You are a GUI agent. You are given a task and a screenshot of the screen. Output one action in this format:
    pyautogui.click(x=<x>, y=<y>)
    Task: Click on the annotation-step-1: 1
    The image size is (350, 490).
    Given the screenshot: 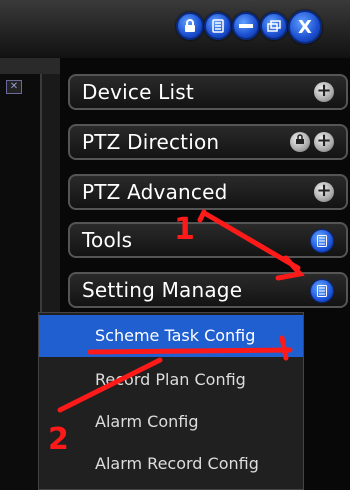 What is the action you would take?
    pyautogui.click(x=184, y=229)
    